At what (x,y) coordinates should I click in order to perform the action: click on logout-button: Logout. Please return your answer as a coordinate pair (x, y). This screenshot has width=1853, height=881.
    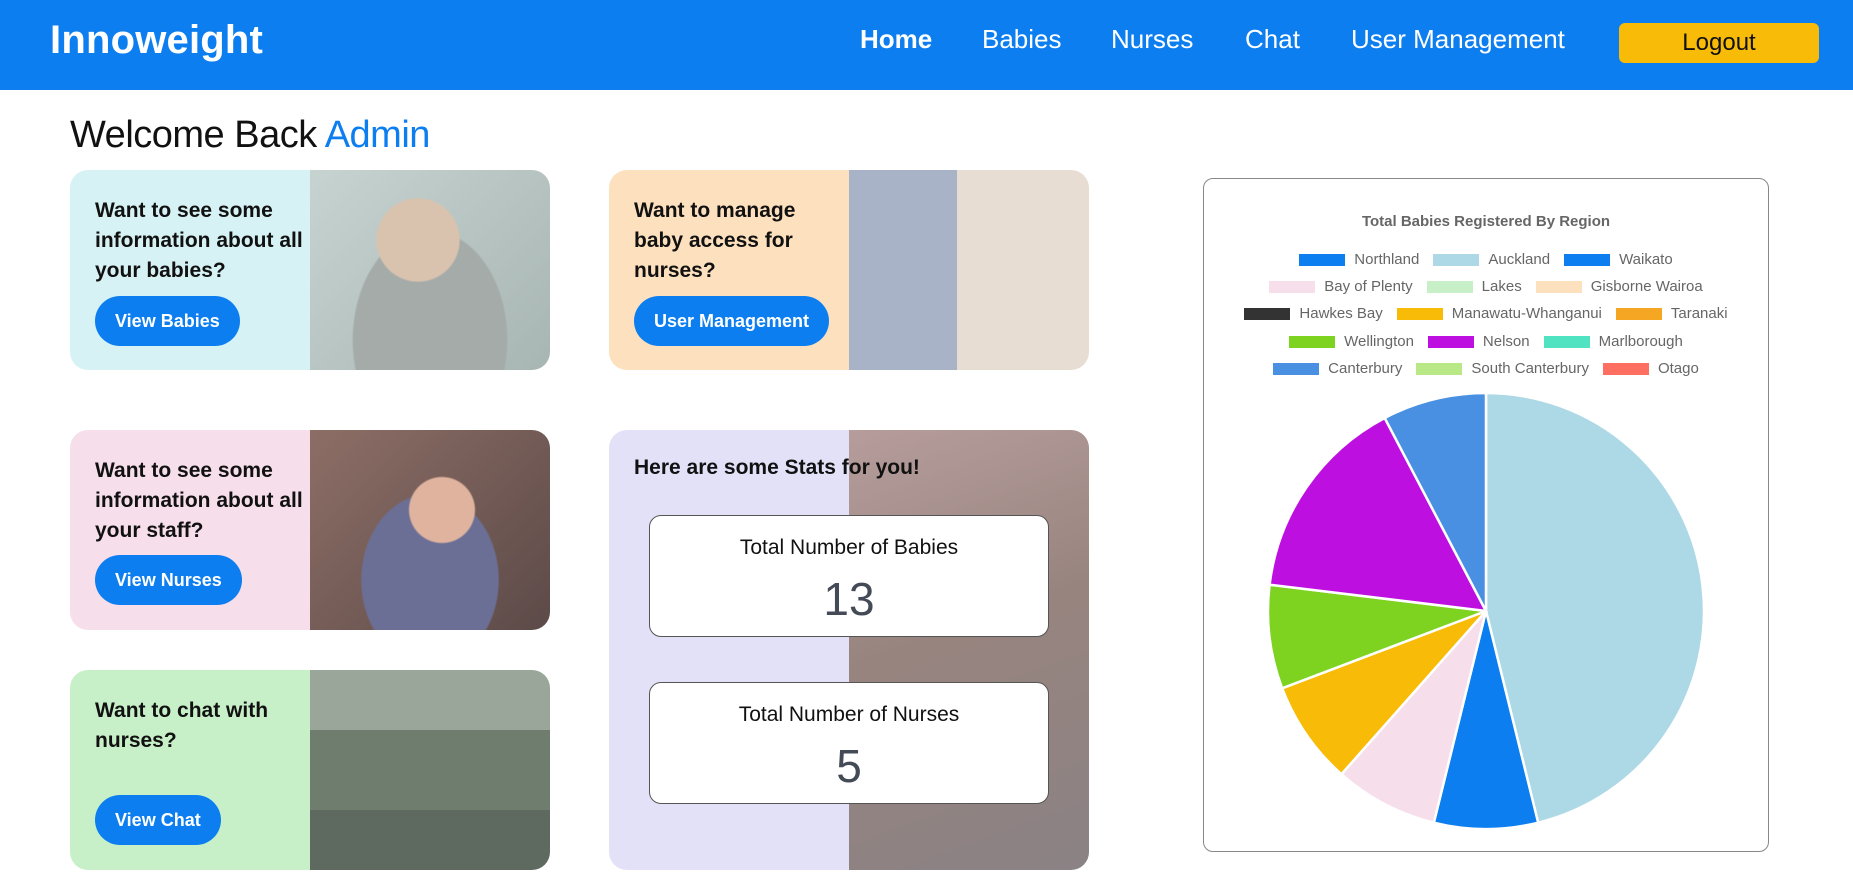
    Looking at the image, I should click on (1719, 43).